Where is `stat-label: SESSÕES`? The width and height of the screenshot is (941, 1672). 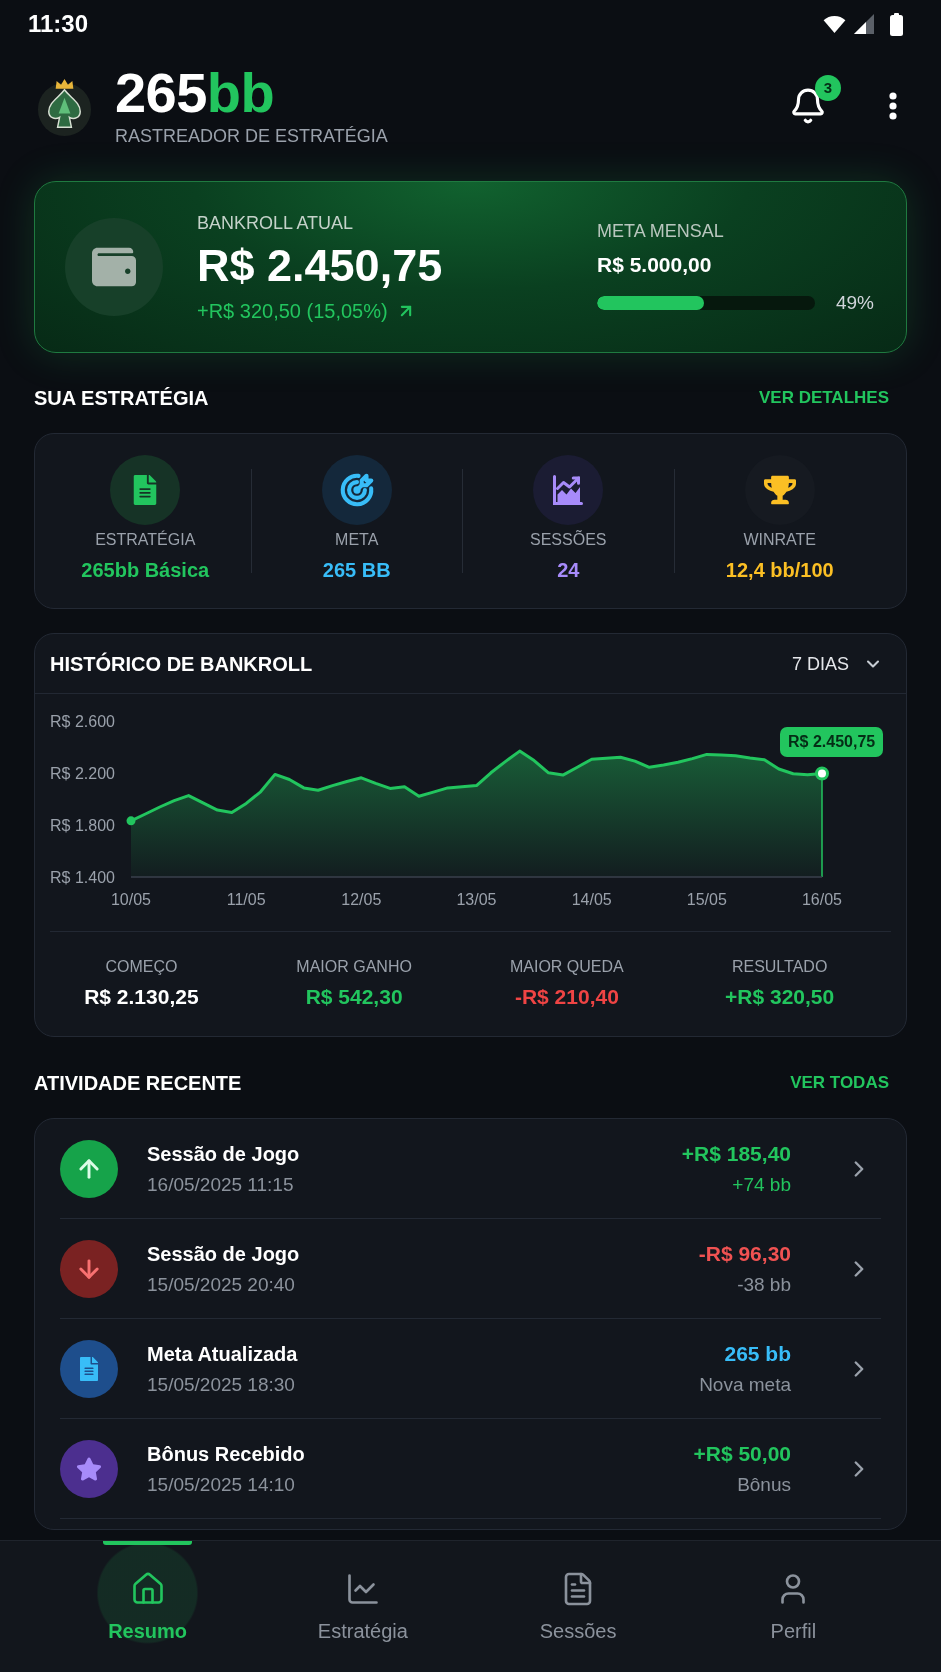 stat-label: SESSÕES is located at coordinates (568, 540).